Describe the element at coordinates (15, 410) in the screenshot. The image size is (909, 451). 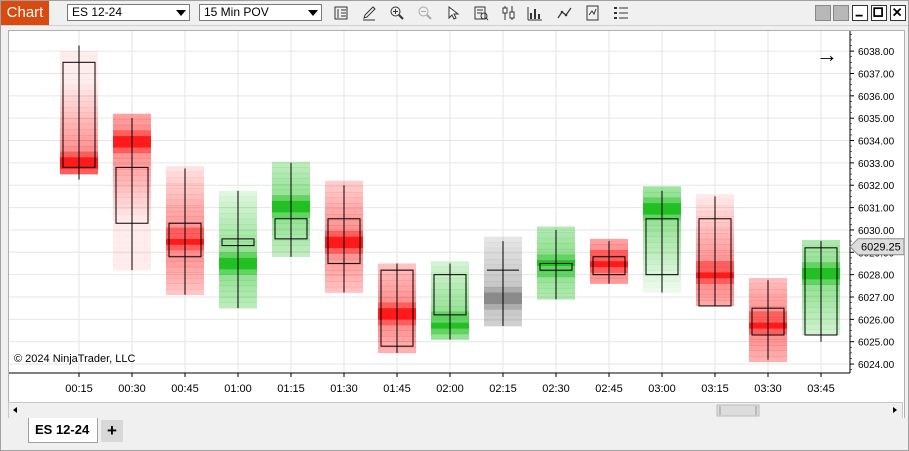
I see `scroll-left-icon` at that location.